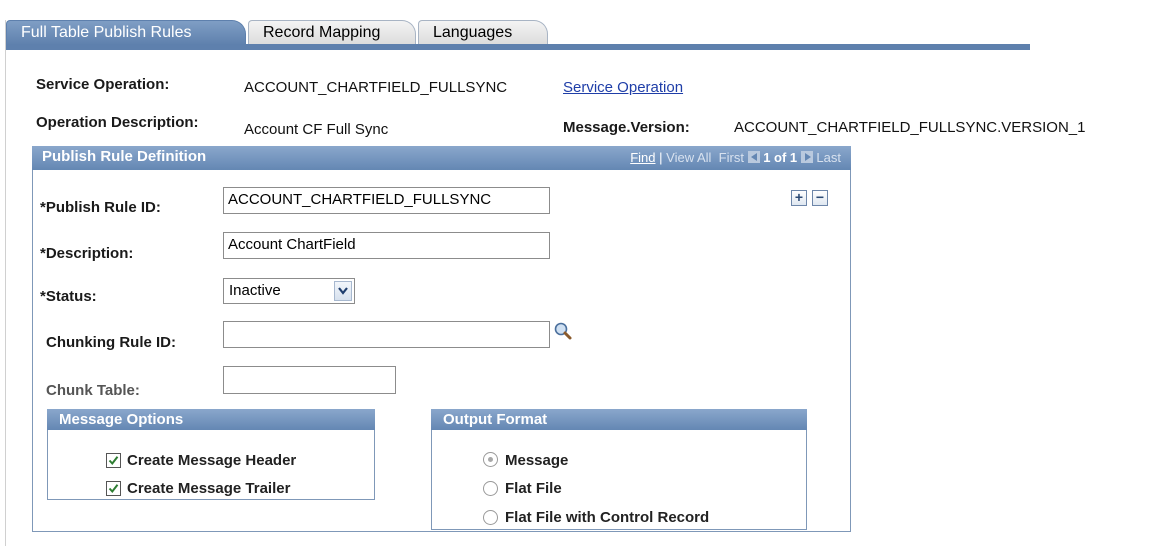  What do you see at coordinates (113, 488) in the screenshot?
I see `create-message-trailer-checkbox` at bounding box center [113, 488].